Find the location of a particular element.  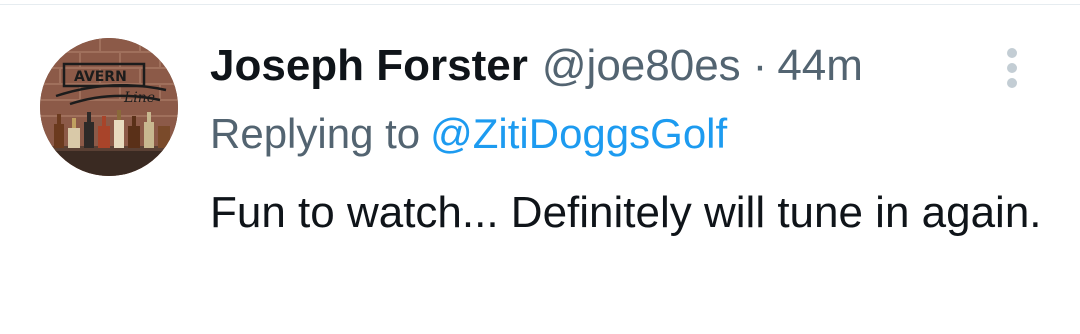

tweet-header: Joseph Forster @joe80es · 44m is located at coordinates (536, 66).